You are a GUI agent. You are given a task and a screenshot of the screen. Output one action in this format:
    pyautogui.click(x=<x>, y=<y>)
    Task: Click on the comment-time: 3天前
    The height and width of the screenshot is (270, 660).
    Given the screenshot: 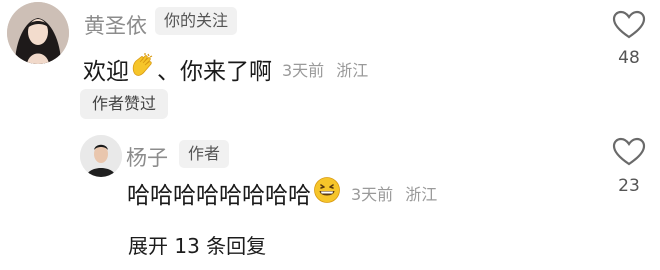 What is the action you would take?
    pyautogui.click(x=303, y=70)
    